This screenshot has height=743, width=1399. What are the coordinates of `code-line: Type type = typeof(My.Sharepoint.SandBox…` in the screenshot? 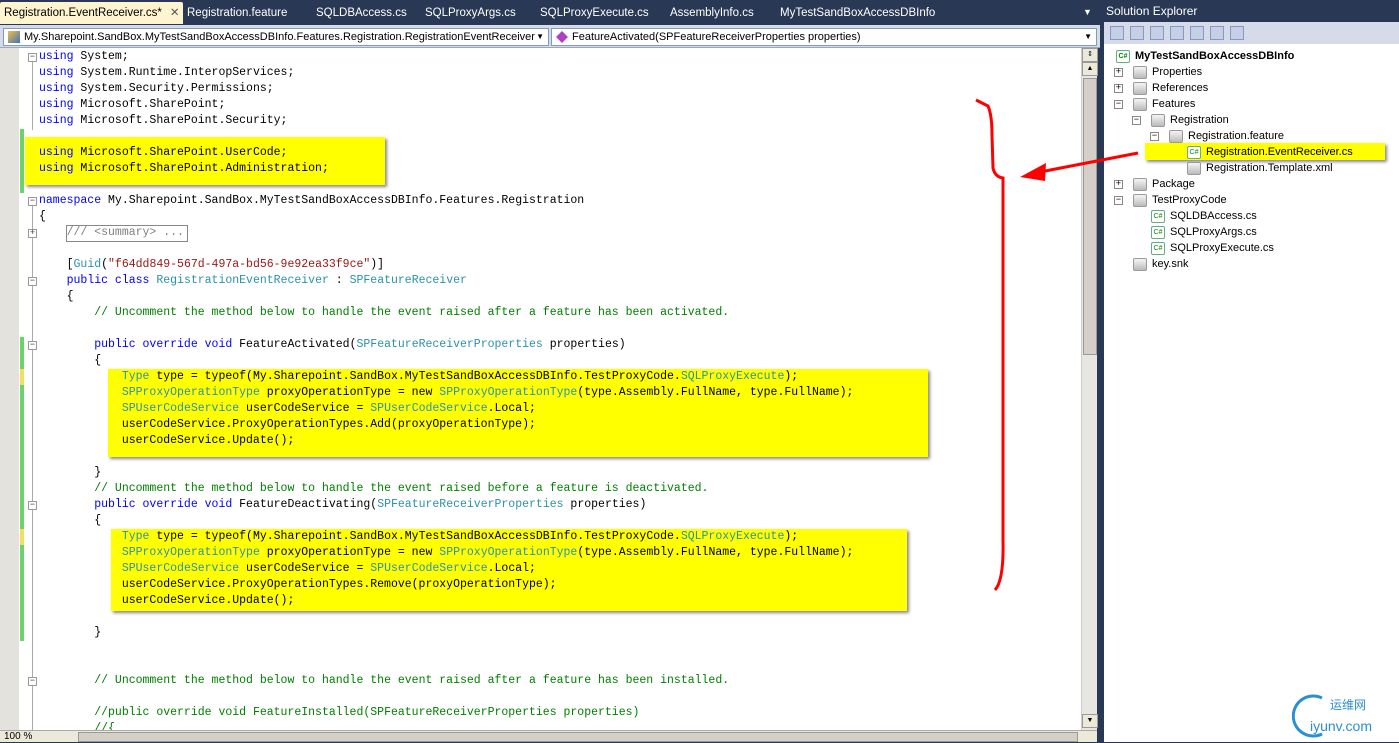 It's located at (446, 537).